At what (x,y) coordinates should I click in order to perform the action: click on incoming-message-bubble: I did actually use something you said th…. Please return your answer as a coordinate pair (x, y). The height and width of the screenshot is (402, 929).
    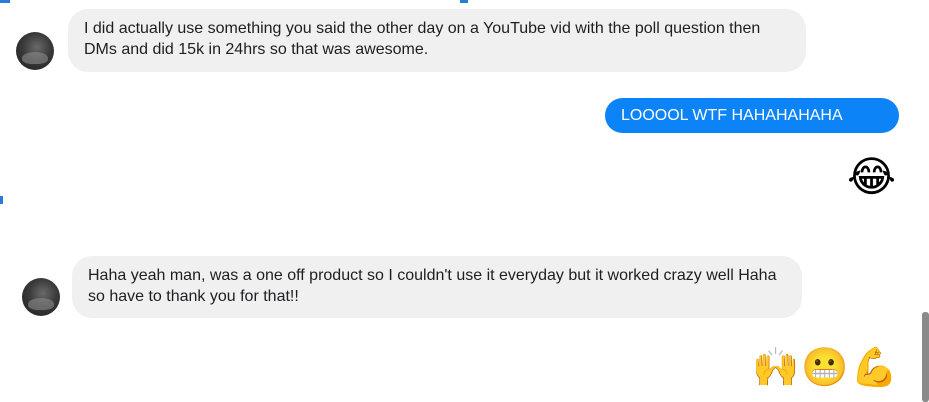
    Looking at the image, I should click on (437, 40).